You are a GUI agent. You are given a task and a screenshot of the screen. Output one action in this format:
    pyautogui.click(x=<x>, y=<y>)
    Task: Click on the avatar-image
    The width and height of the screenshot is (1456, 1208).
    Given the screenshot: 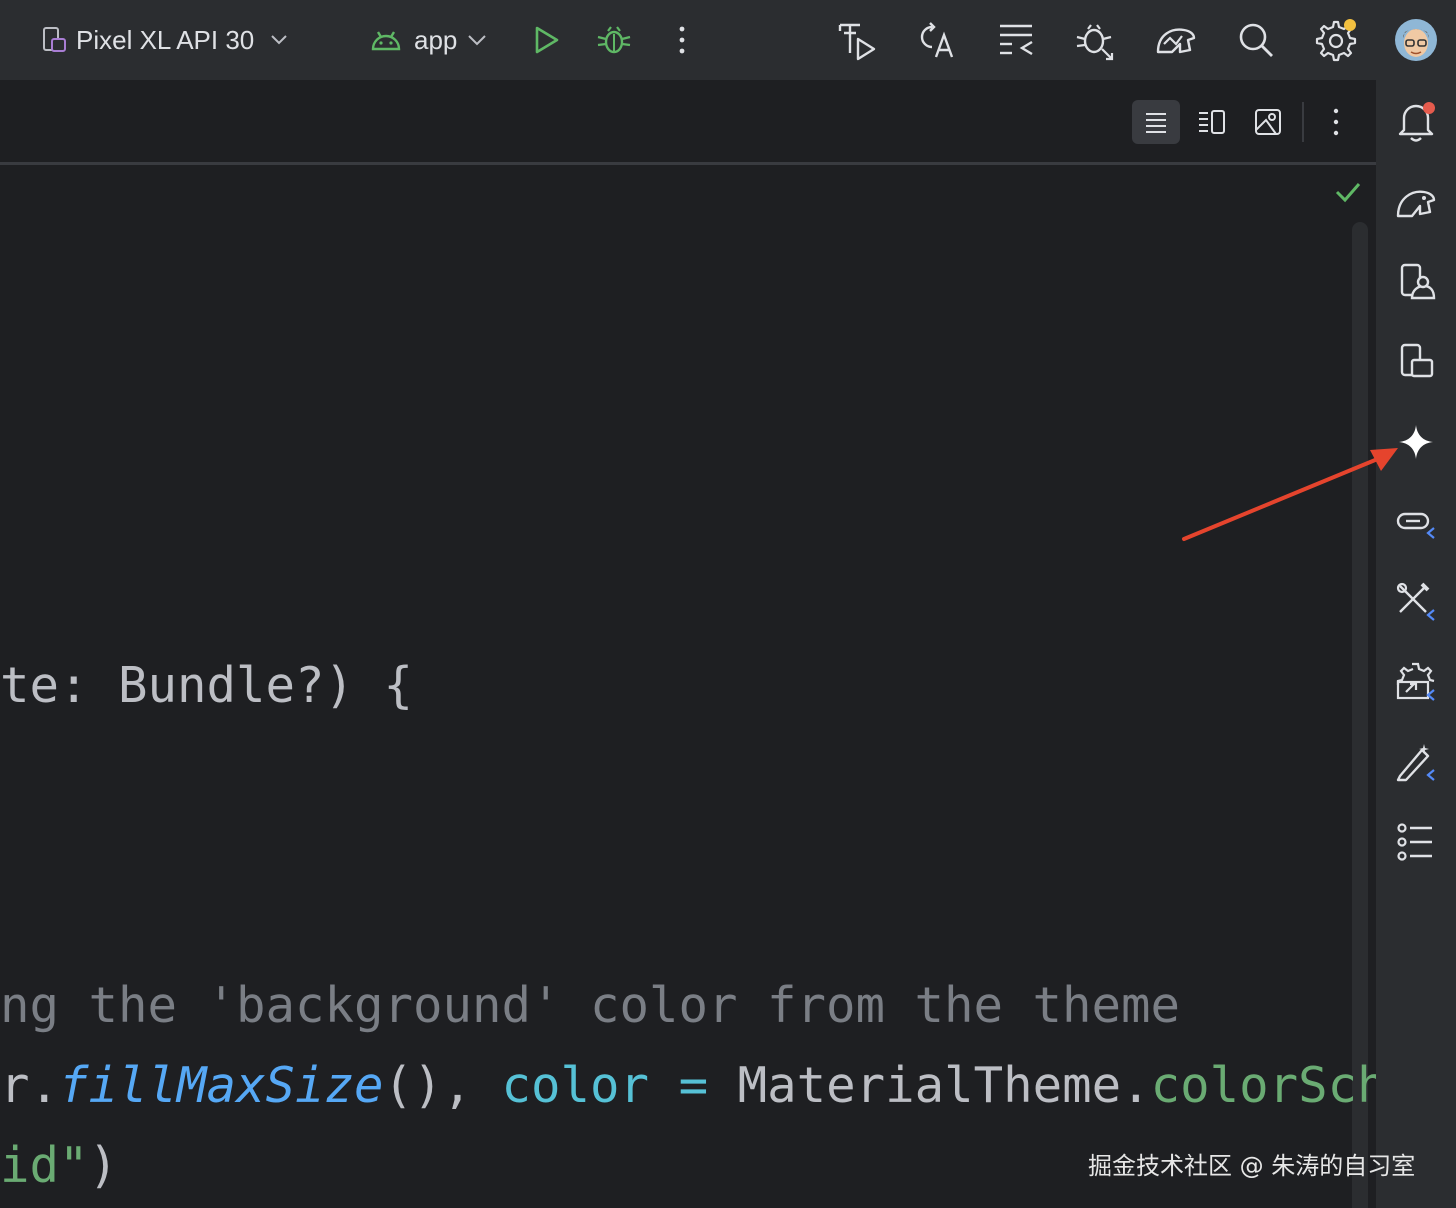 What is the action you would take?
    pyautogui.click(x=1416, y=40)
    